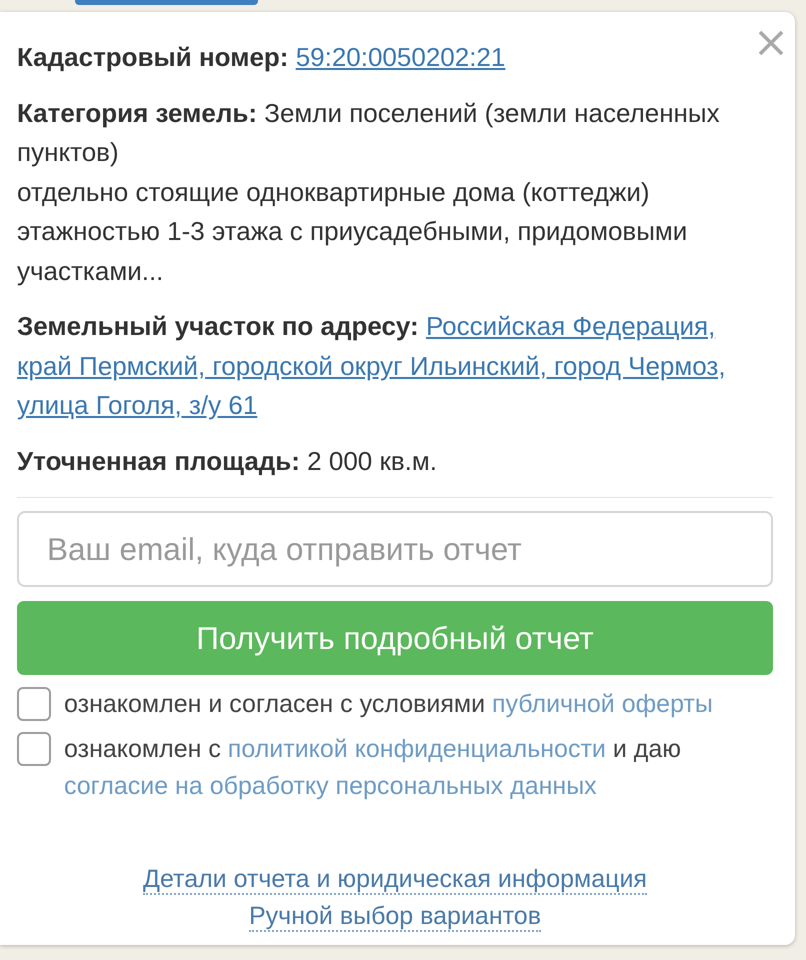  Describe the element at coordinates (330, 786) in the screenshot. I see `consent-link: согласие на обработку персональных данных` at that location.